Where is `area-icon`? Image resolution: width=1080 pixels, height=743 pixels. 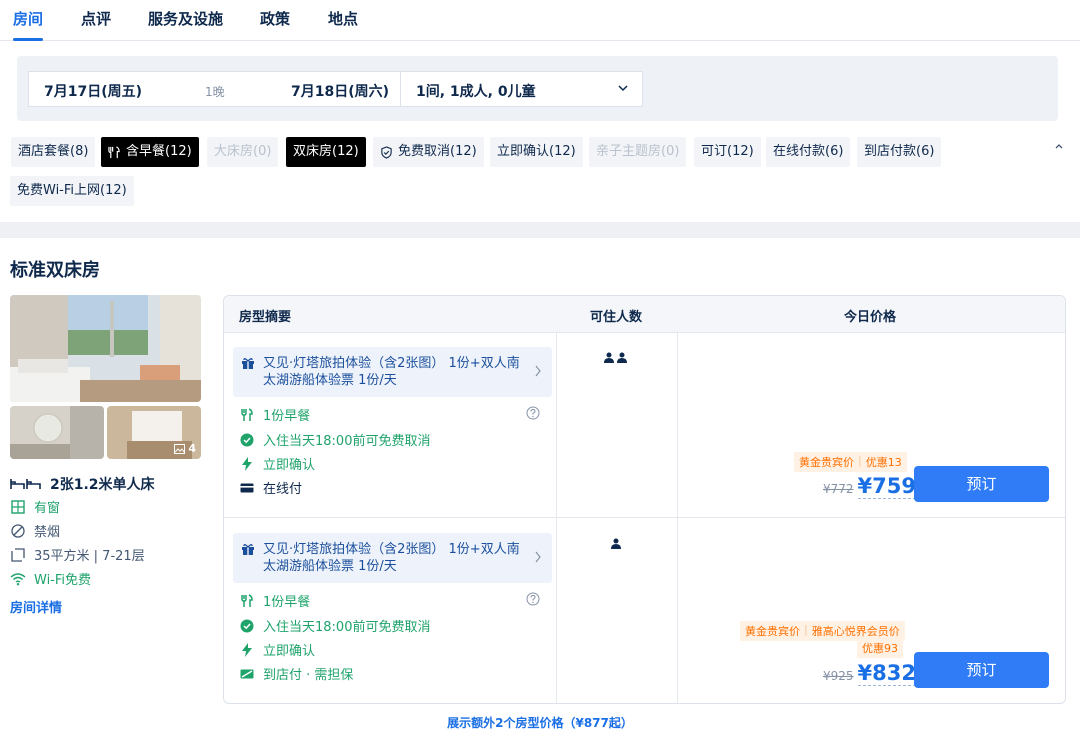
area-icon is located at coordinates (18, 554).